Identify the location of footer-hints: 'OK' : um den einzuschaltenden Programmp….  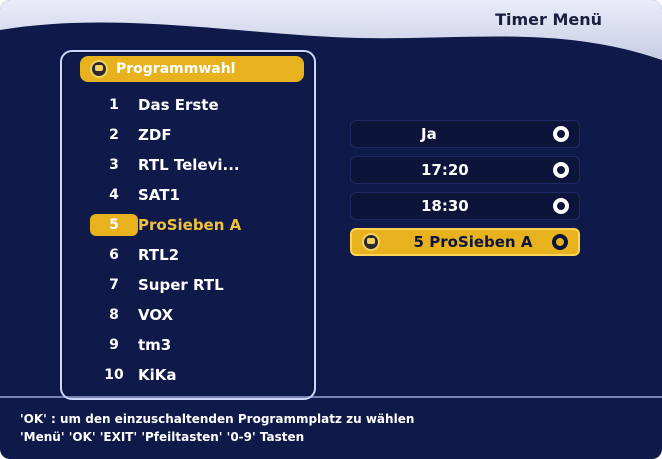
(330, 433).